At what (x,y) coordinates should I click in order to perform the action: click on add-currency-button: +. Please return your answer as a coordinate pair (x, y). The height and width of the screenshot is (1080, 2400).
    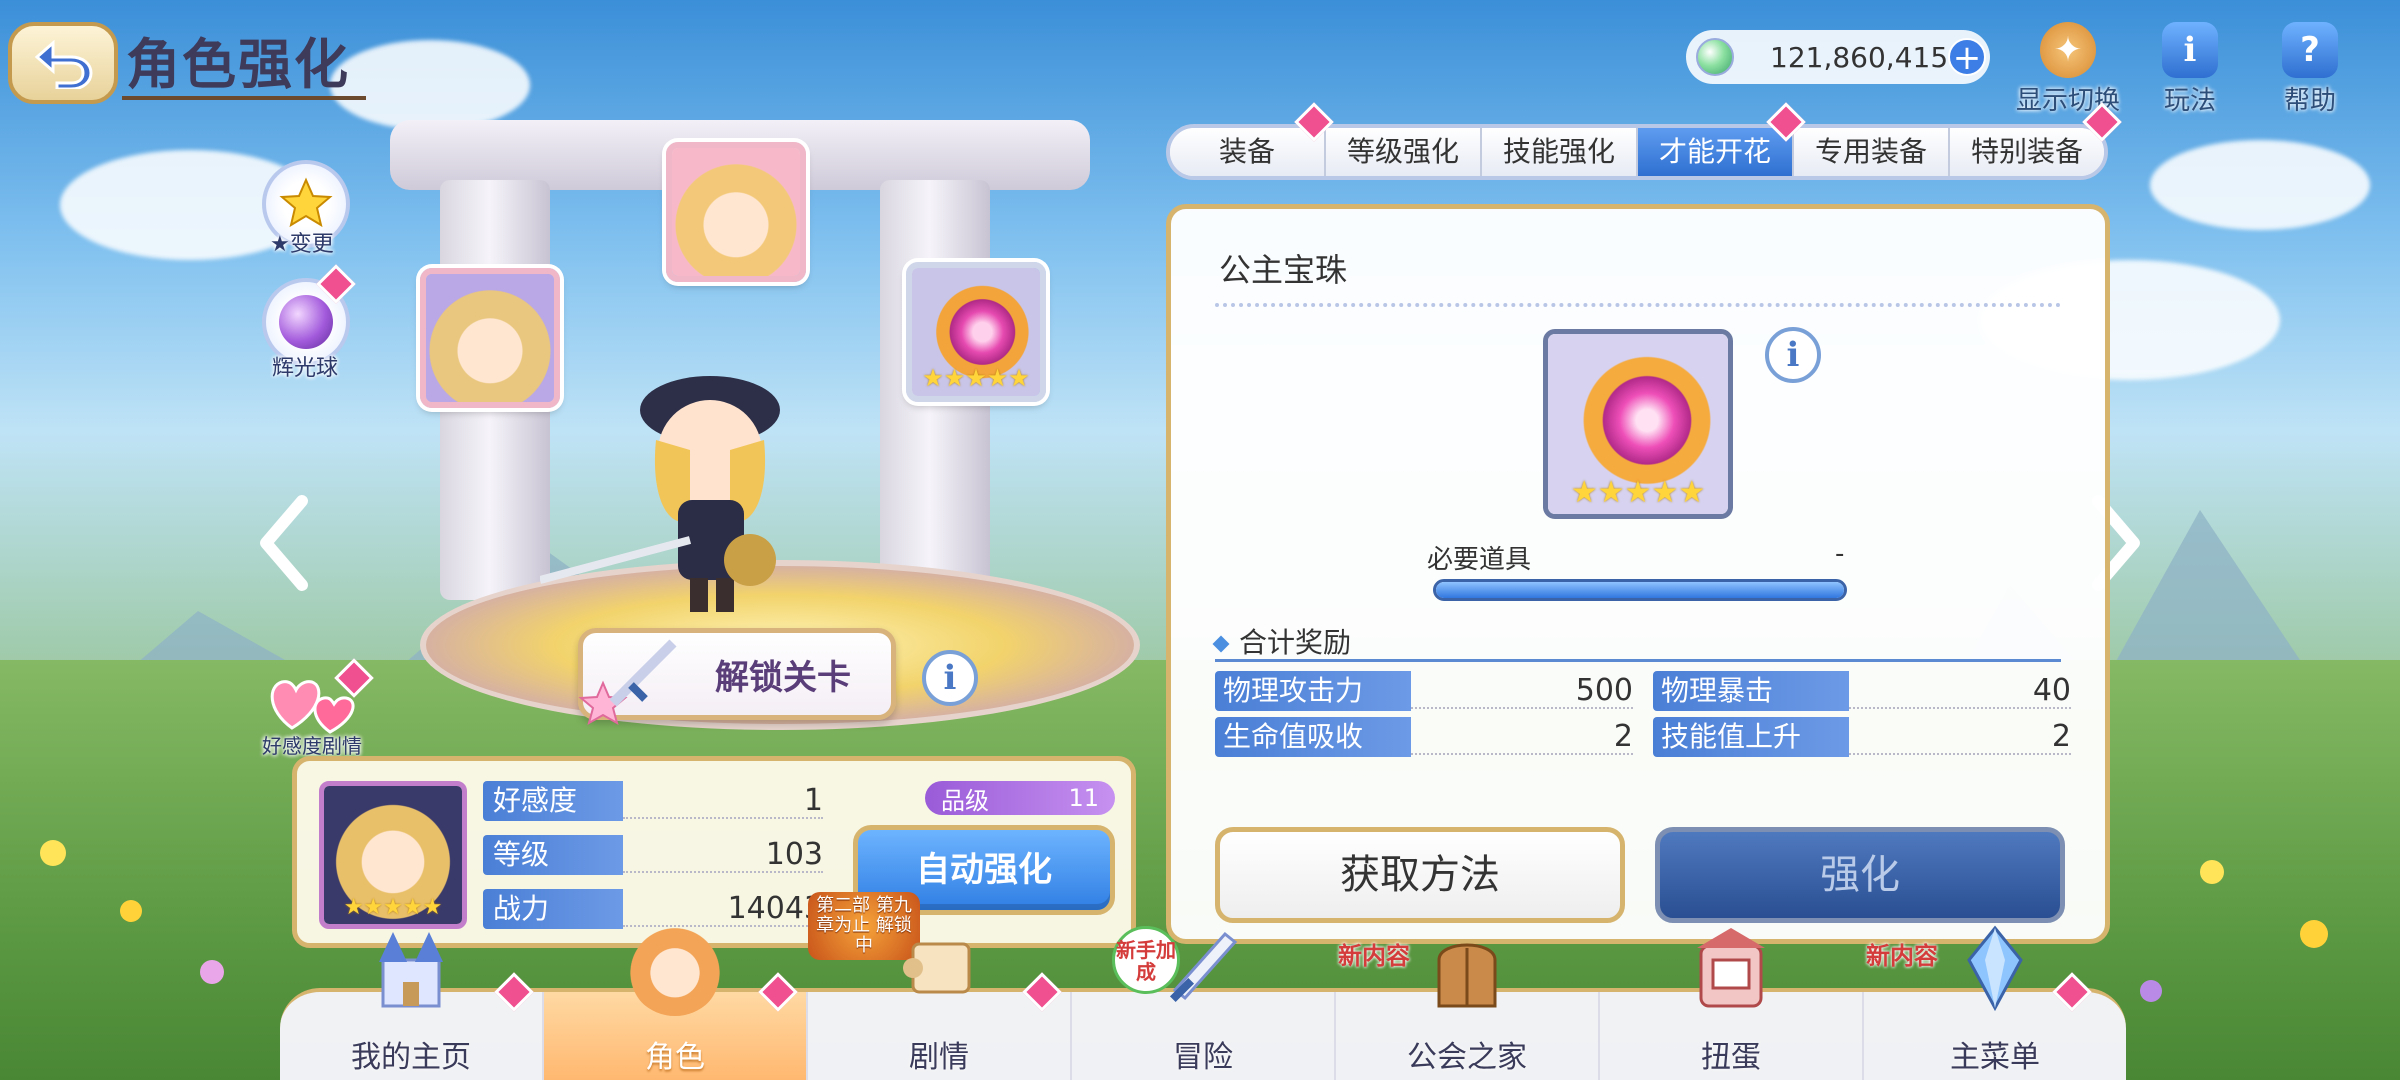
    Looking at the image, I should click on (1967, 57).